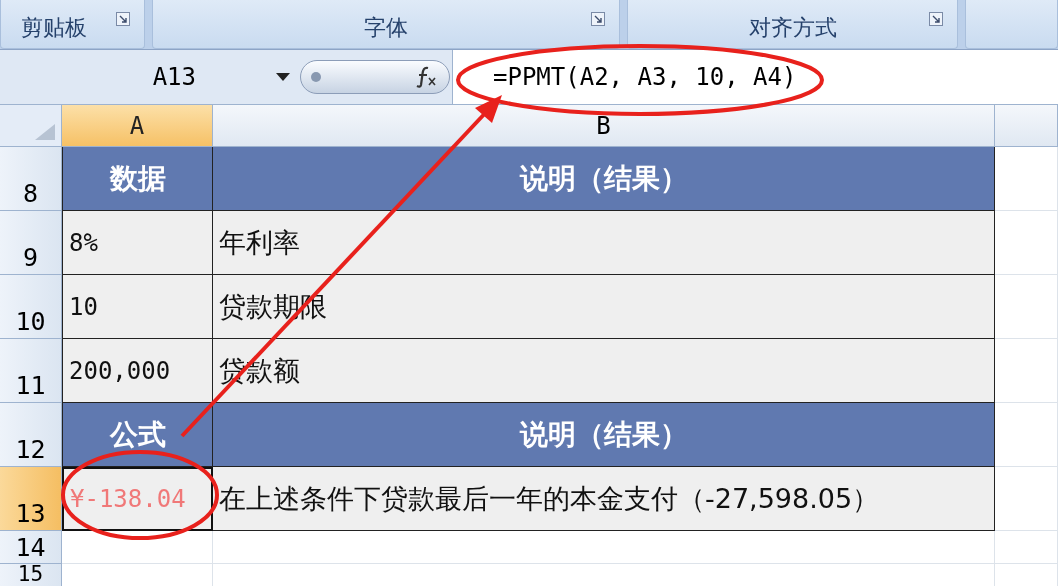 This screenshot has width=1058, height=586. I want to click on table-cell: 8%, so click(137, 243).